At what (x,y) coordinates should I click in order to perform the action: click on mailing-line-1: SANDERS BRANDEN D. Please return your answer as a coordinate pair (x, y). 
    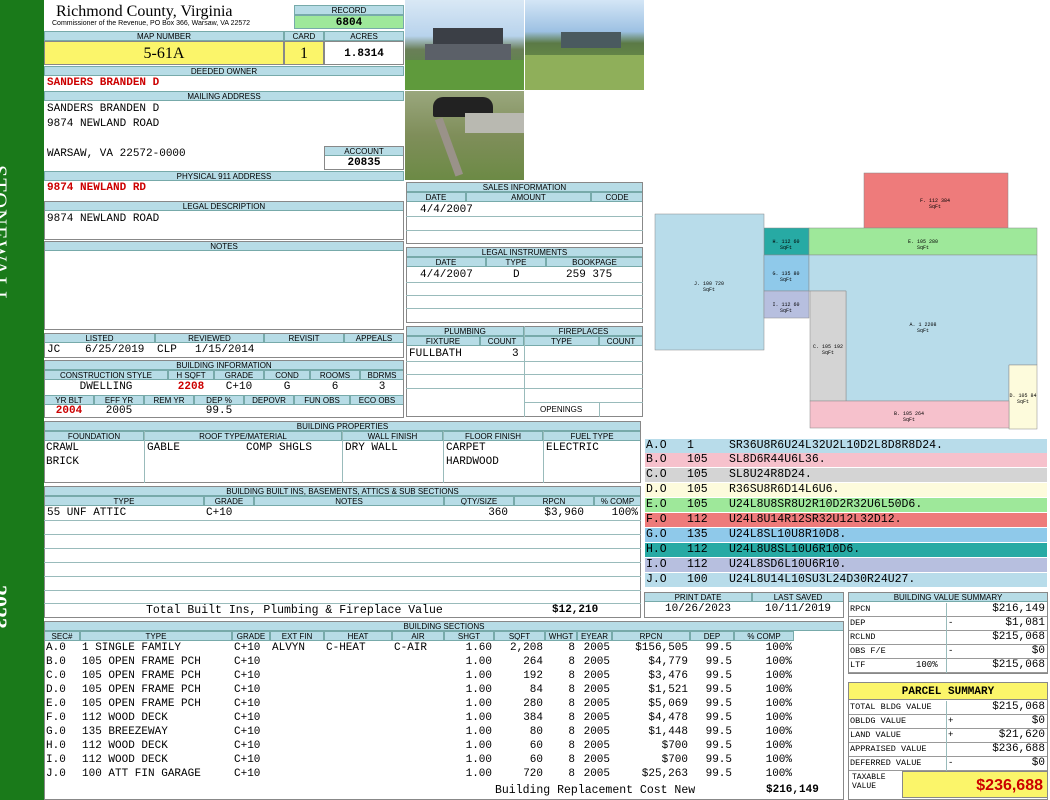
    Looking at the image, I should click on (103, 109).